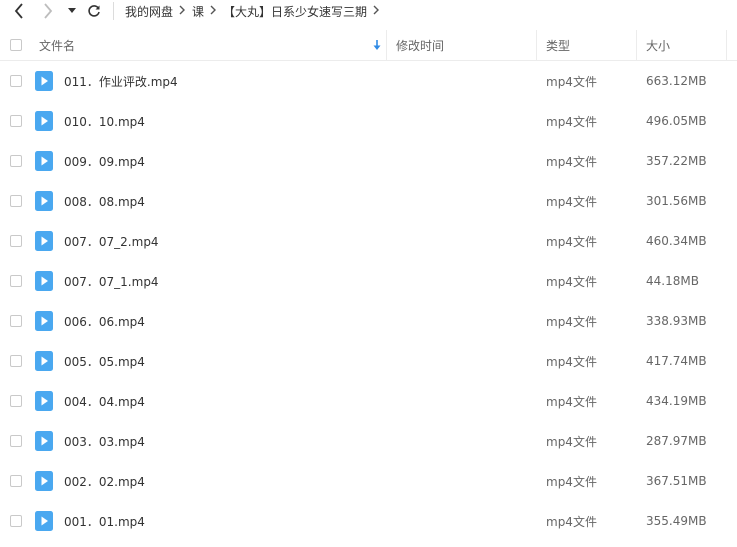 The image size is (737, 547). Describe the element at coordinates (104, 521) in the screenshot. I see `file-name: 001．01.mp4` at that location.